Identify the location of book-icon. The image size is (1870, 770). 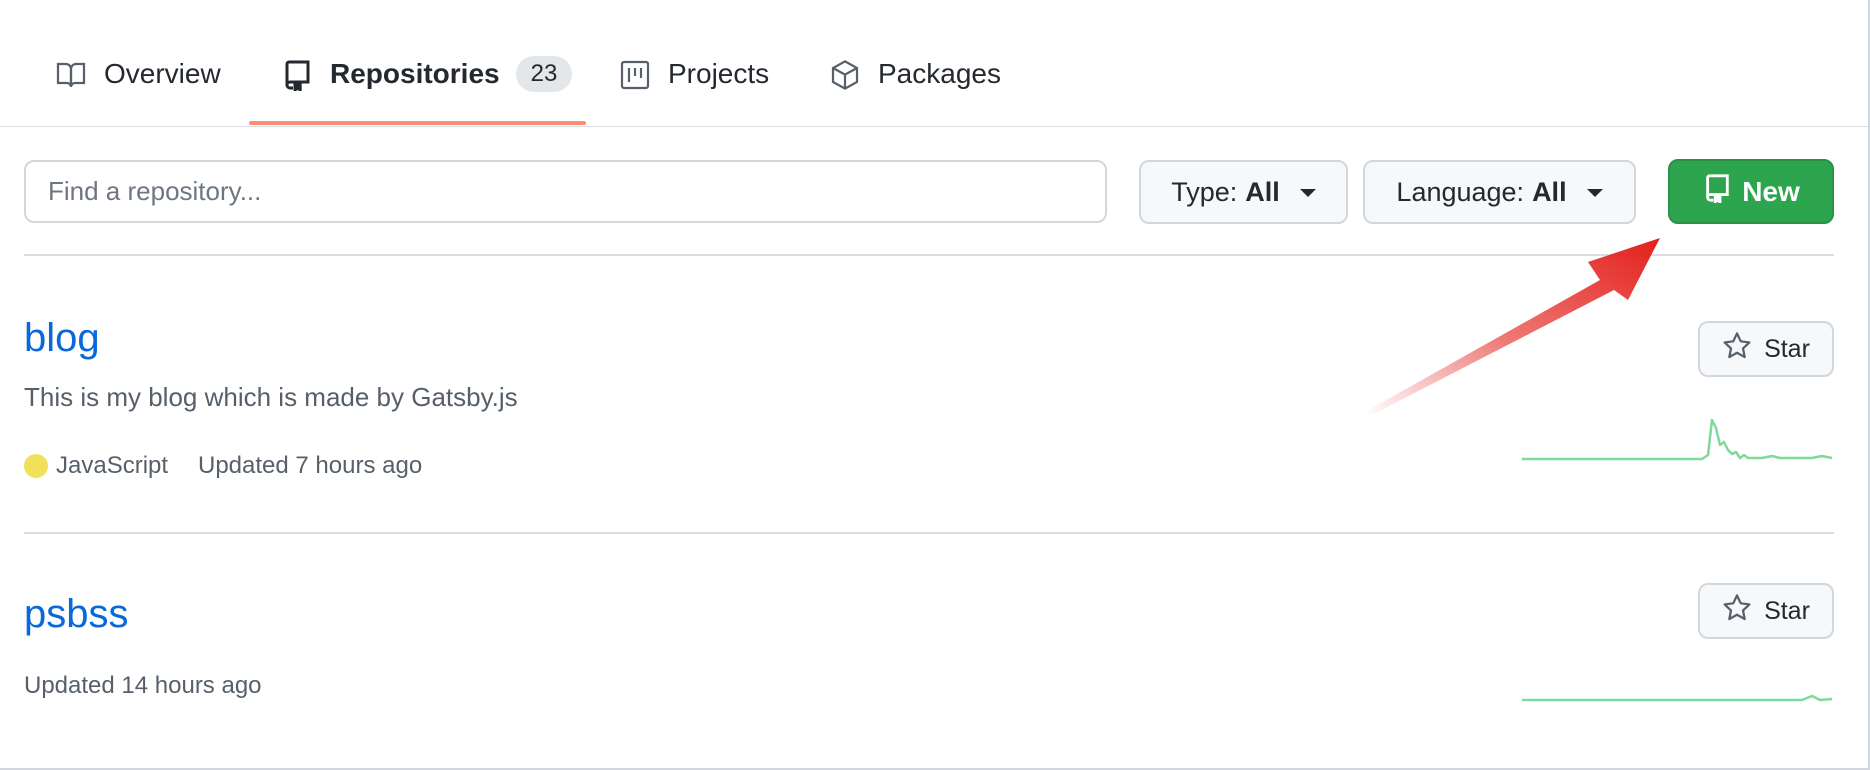
(71, 75).